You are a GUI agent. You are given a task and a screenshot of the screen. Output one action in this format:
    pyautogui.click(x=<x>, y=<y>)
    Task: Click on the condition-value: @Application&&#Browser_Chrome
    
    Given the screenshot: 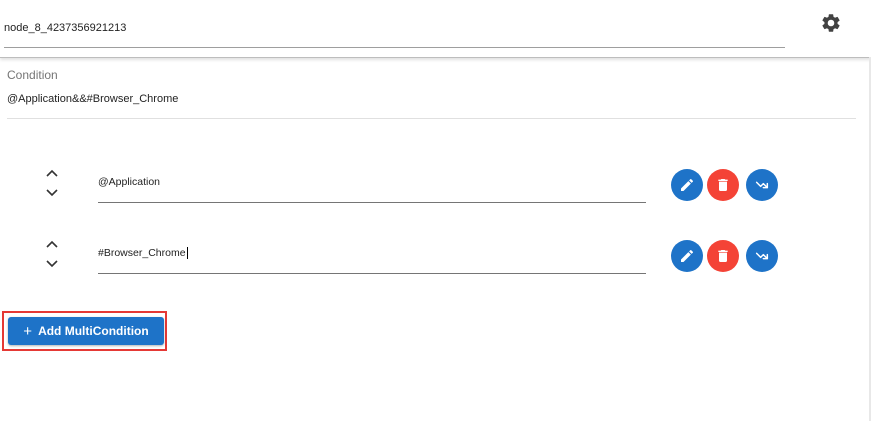 What is the action you would take?
    pyautogui.click(x=93, y=99)
    